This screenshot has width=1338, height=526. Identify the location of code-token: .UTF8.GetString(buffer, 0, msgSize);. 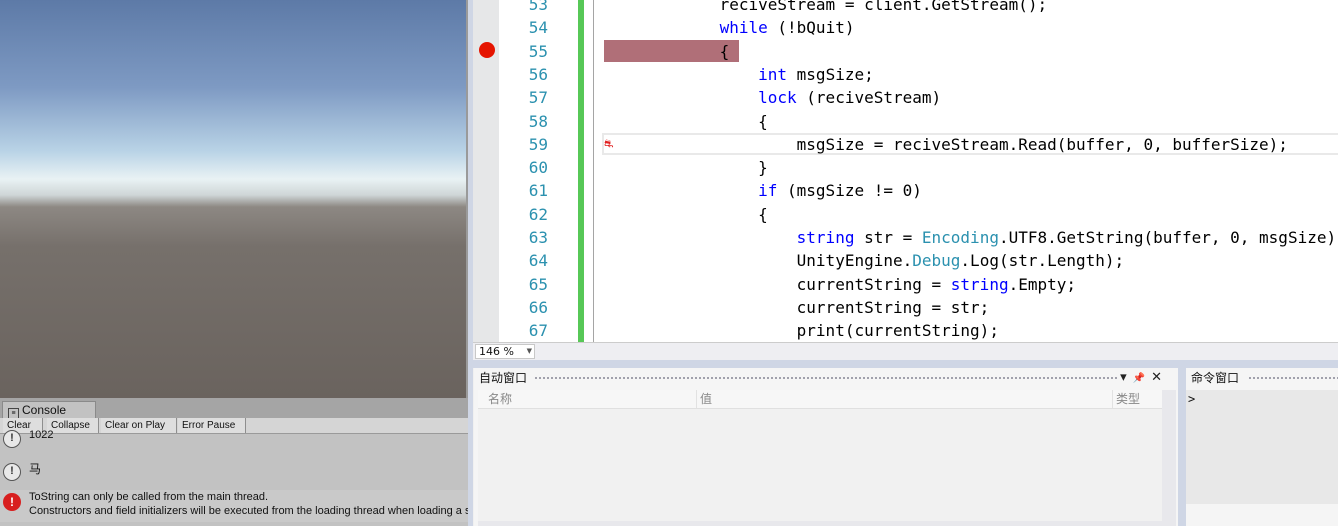
(1168, 237).